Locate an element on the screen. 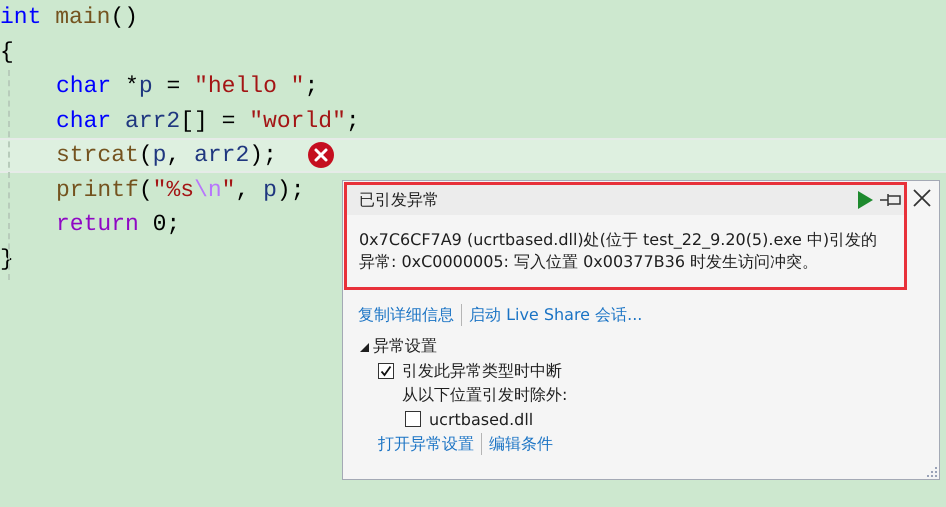 The height and width of the screenshot is (507, 946). checkbox-label: ucrtbased.dll is located at coordinates (481, 419).